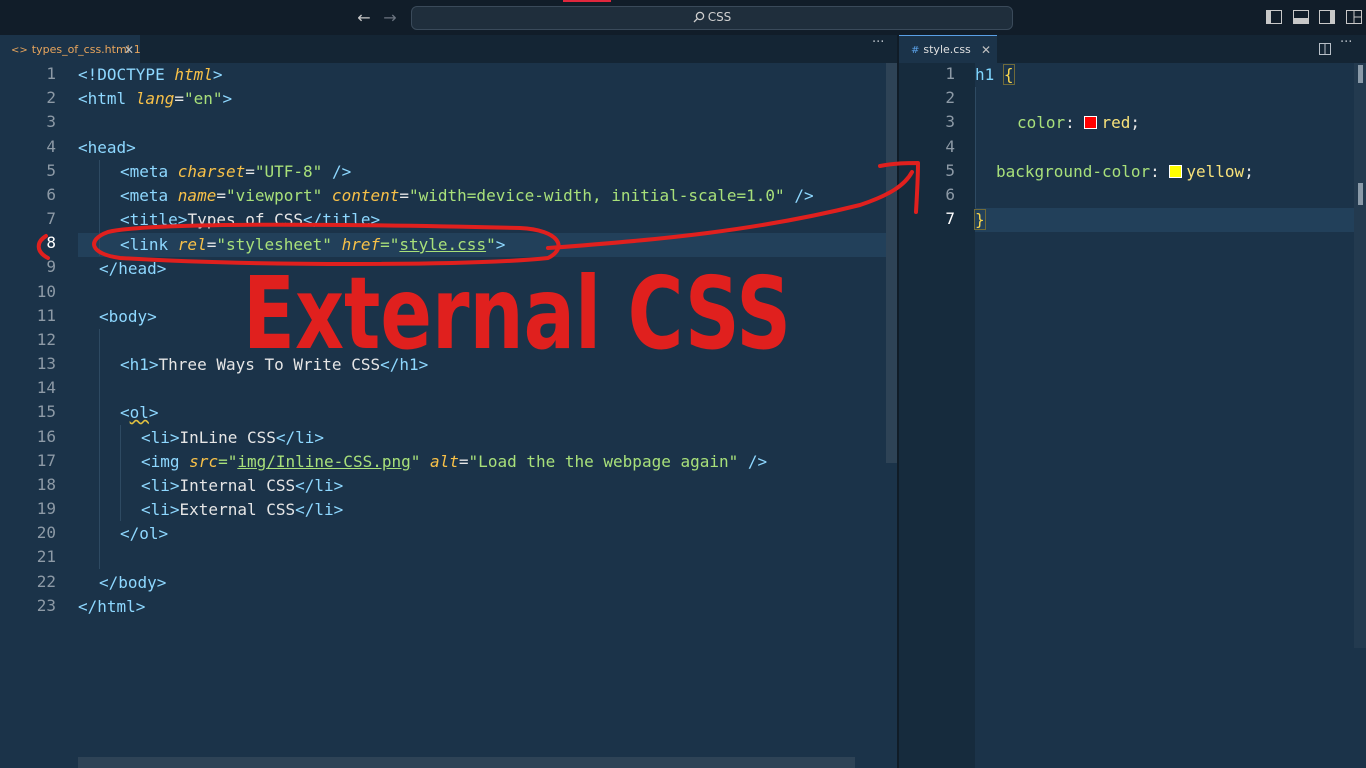 This screenshot has width=1366, height=768. Describe the element at coordinates (390, 18) in the screenshot. I see `forward-arrow-icon: →` at that location.